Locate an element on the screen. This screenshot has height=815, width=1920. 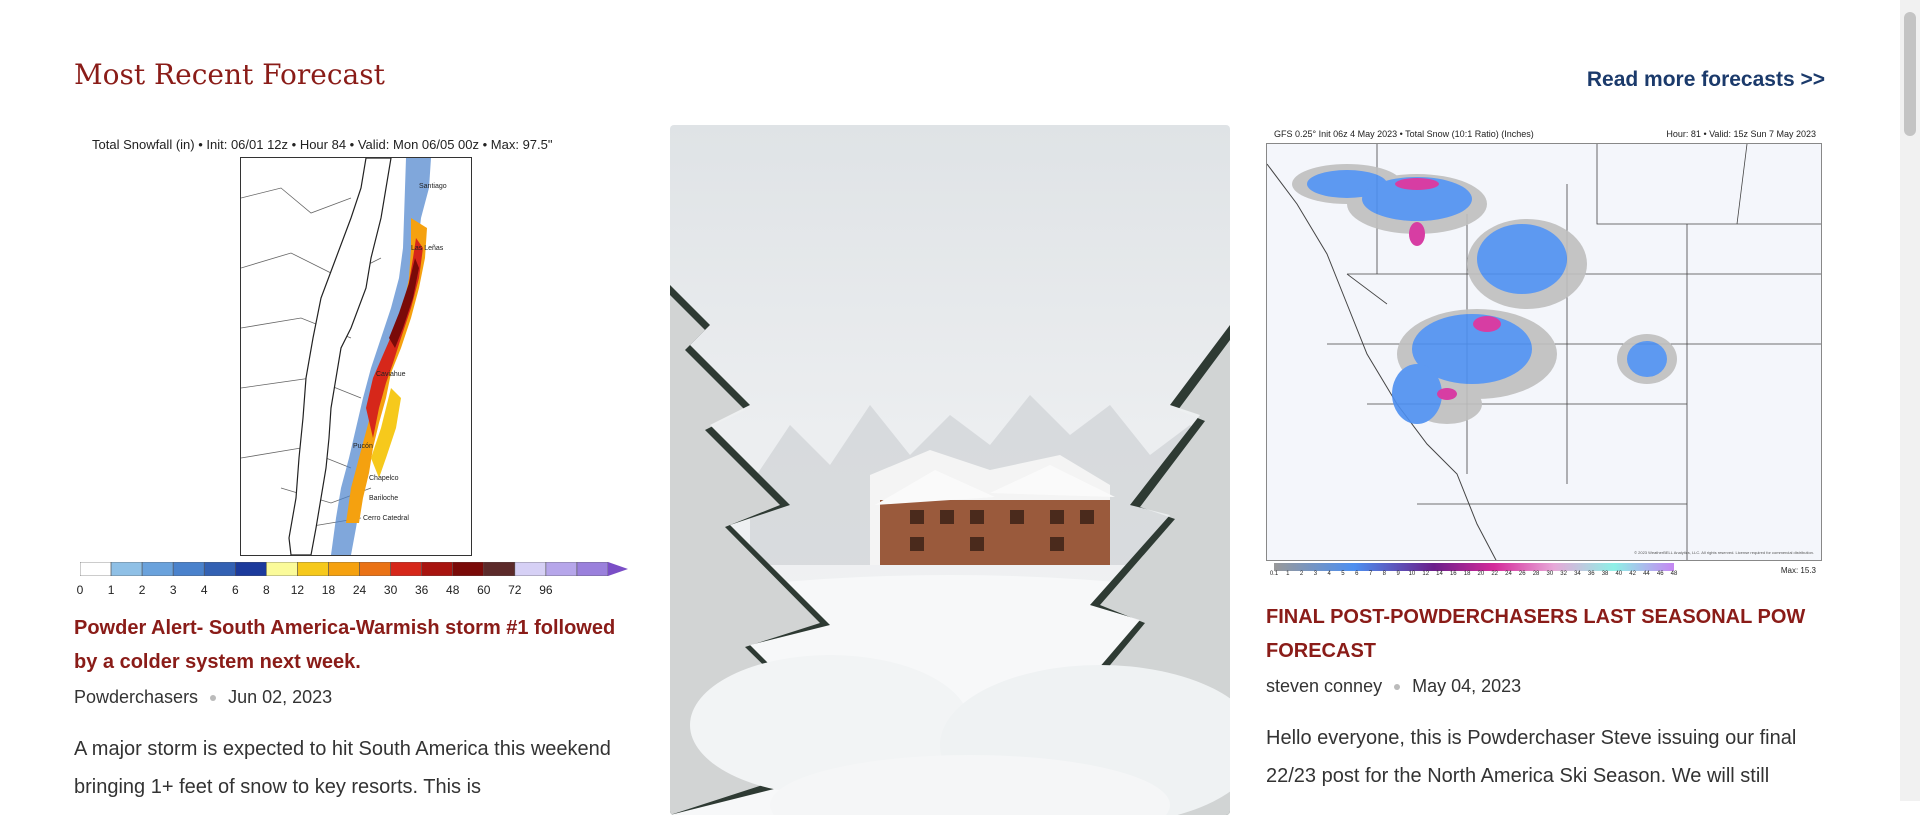
max-value-label: Max: 15.3 is located at coordinates (1798, 570).